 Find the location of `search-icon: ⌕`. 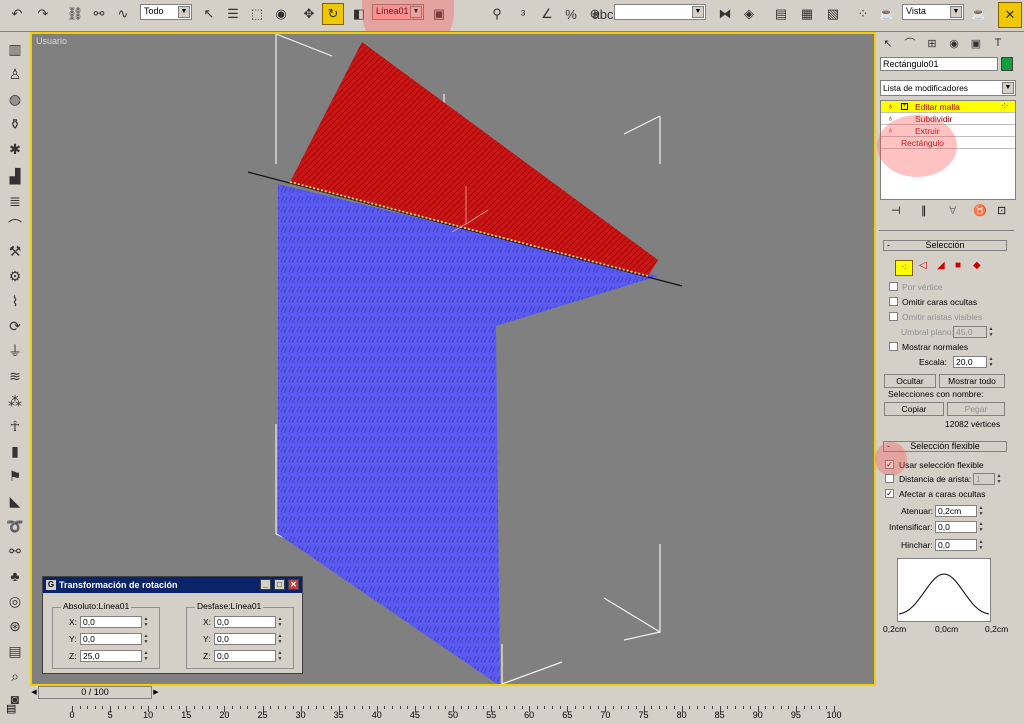

search-icon: ⌕ is located at coordinates (15, 676).